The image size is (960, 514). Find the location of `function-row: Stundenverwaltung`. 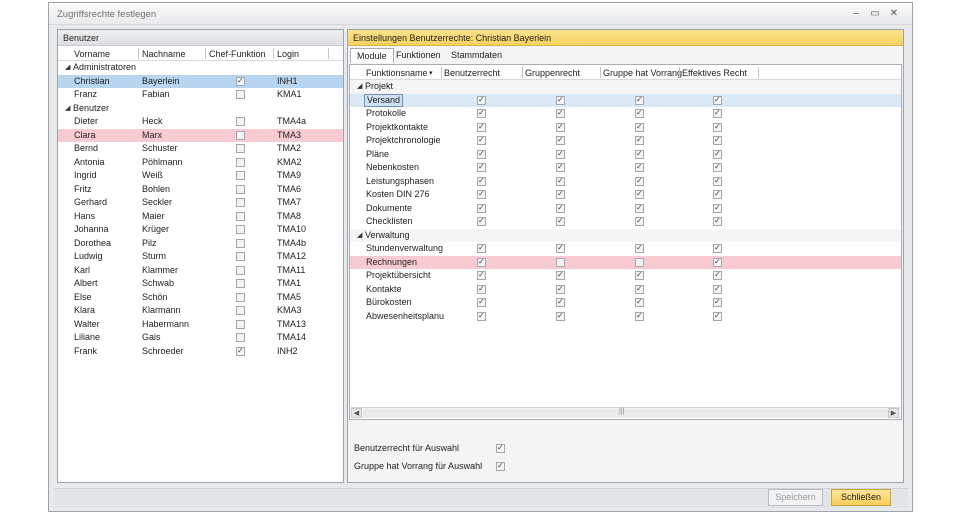

function-row: Stundenverwaltung is located at coordinates (625, 249).